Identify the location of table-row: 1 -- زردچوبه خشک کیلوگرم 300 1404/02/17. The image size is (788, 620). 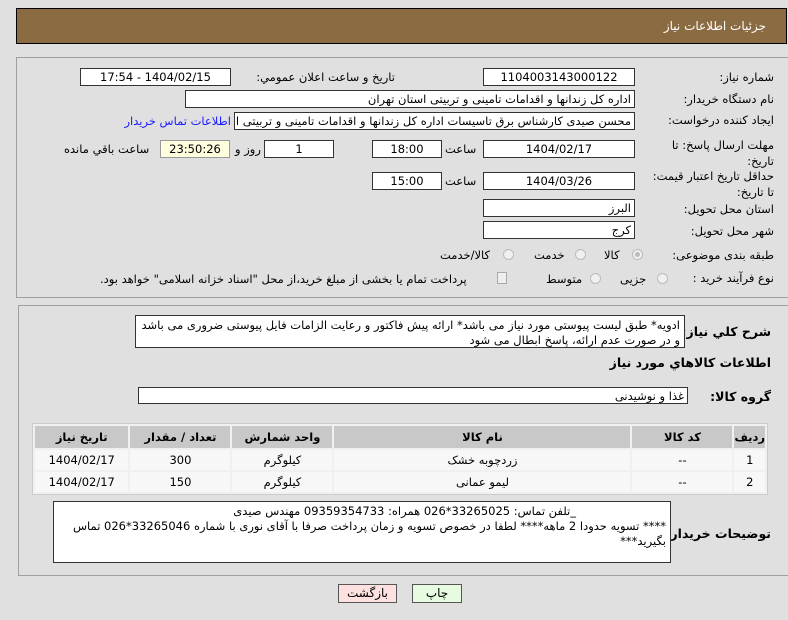
(400, 460).